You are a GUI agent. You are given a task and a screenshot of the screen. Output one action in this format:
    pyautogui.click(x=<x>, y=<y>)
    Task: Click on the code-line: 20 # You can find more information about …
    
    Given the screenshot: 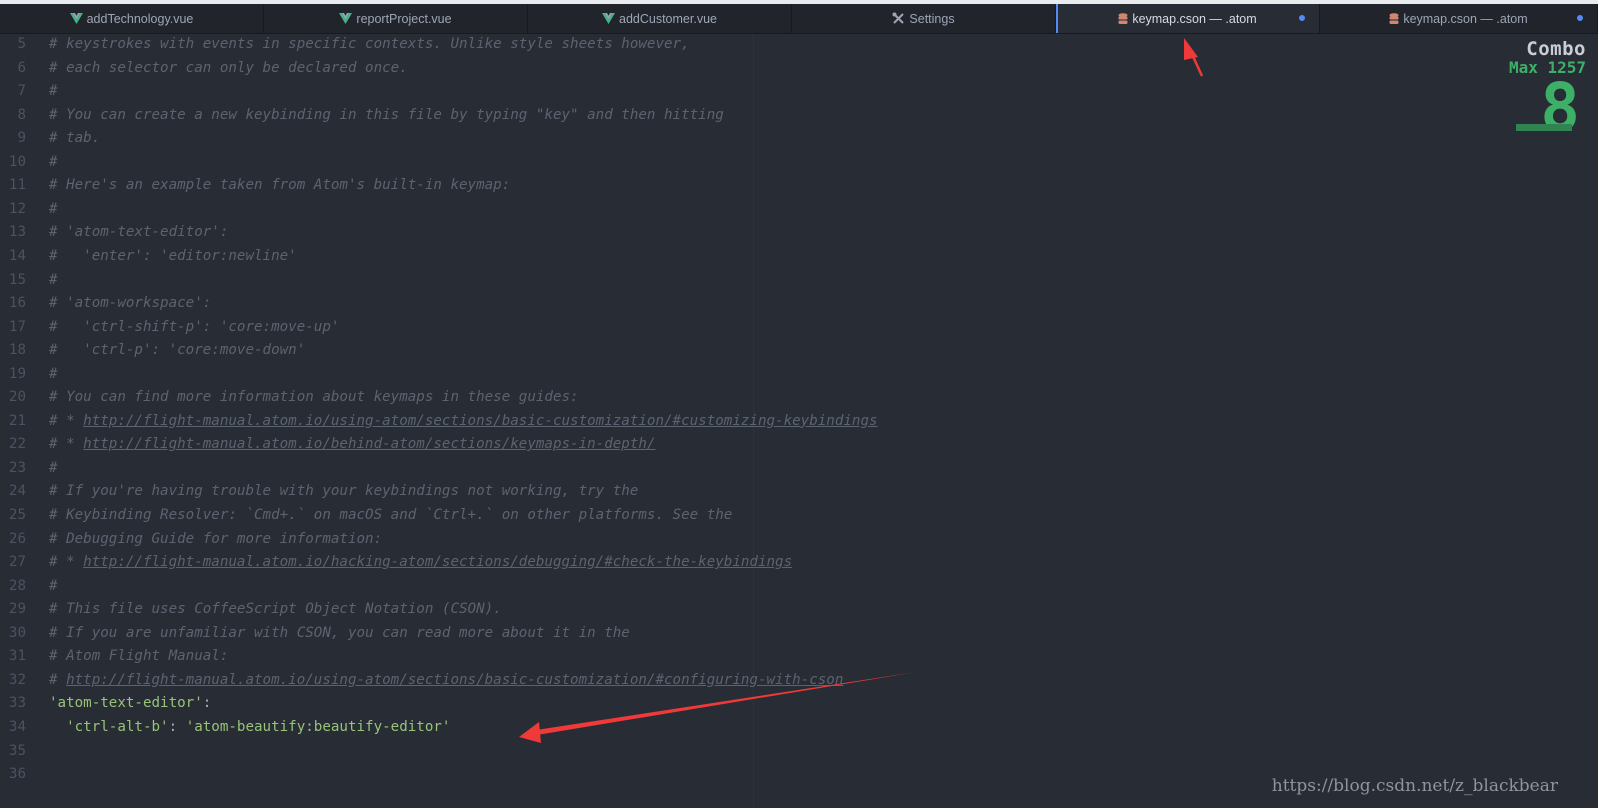 What is the action you would take?
    pyautogui.click(x=799, y=397)
    